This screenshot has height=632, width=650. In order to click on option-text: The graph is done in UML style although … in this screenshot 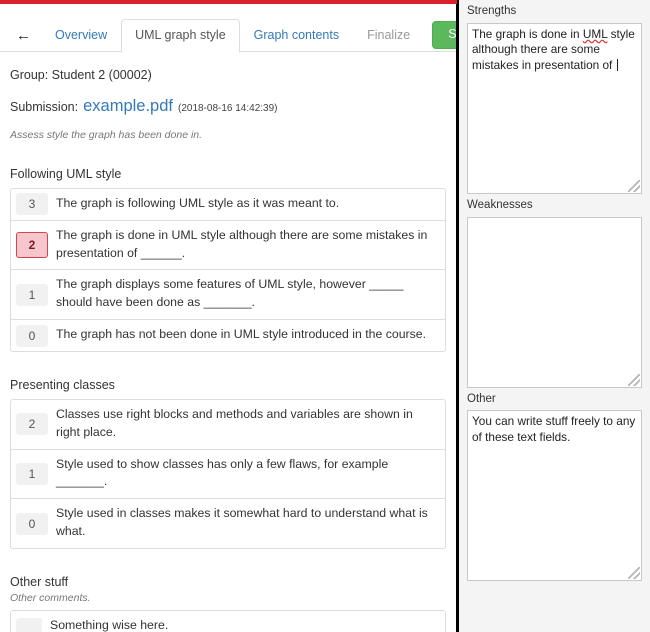, I will do `click(242, 243)`.